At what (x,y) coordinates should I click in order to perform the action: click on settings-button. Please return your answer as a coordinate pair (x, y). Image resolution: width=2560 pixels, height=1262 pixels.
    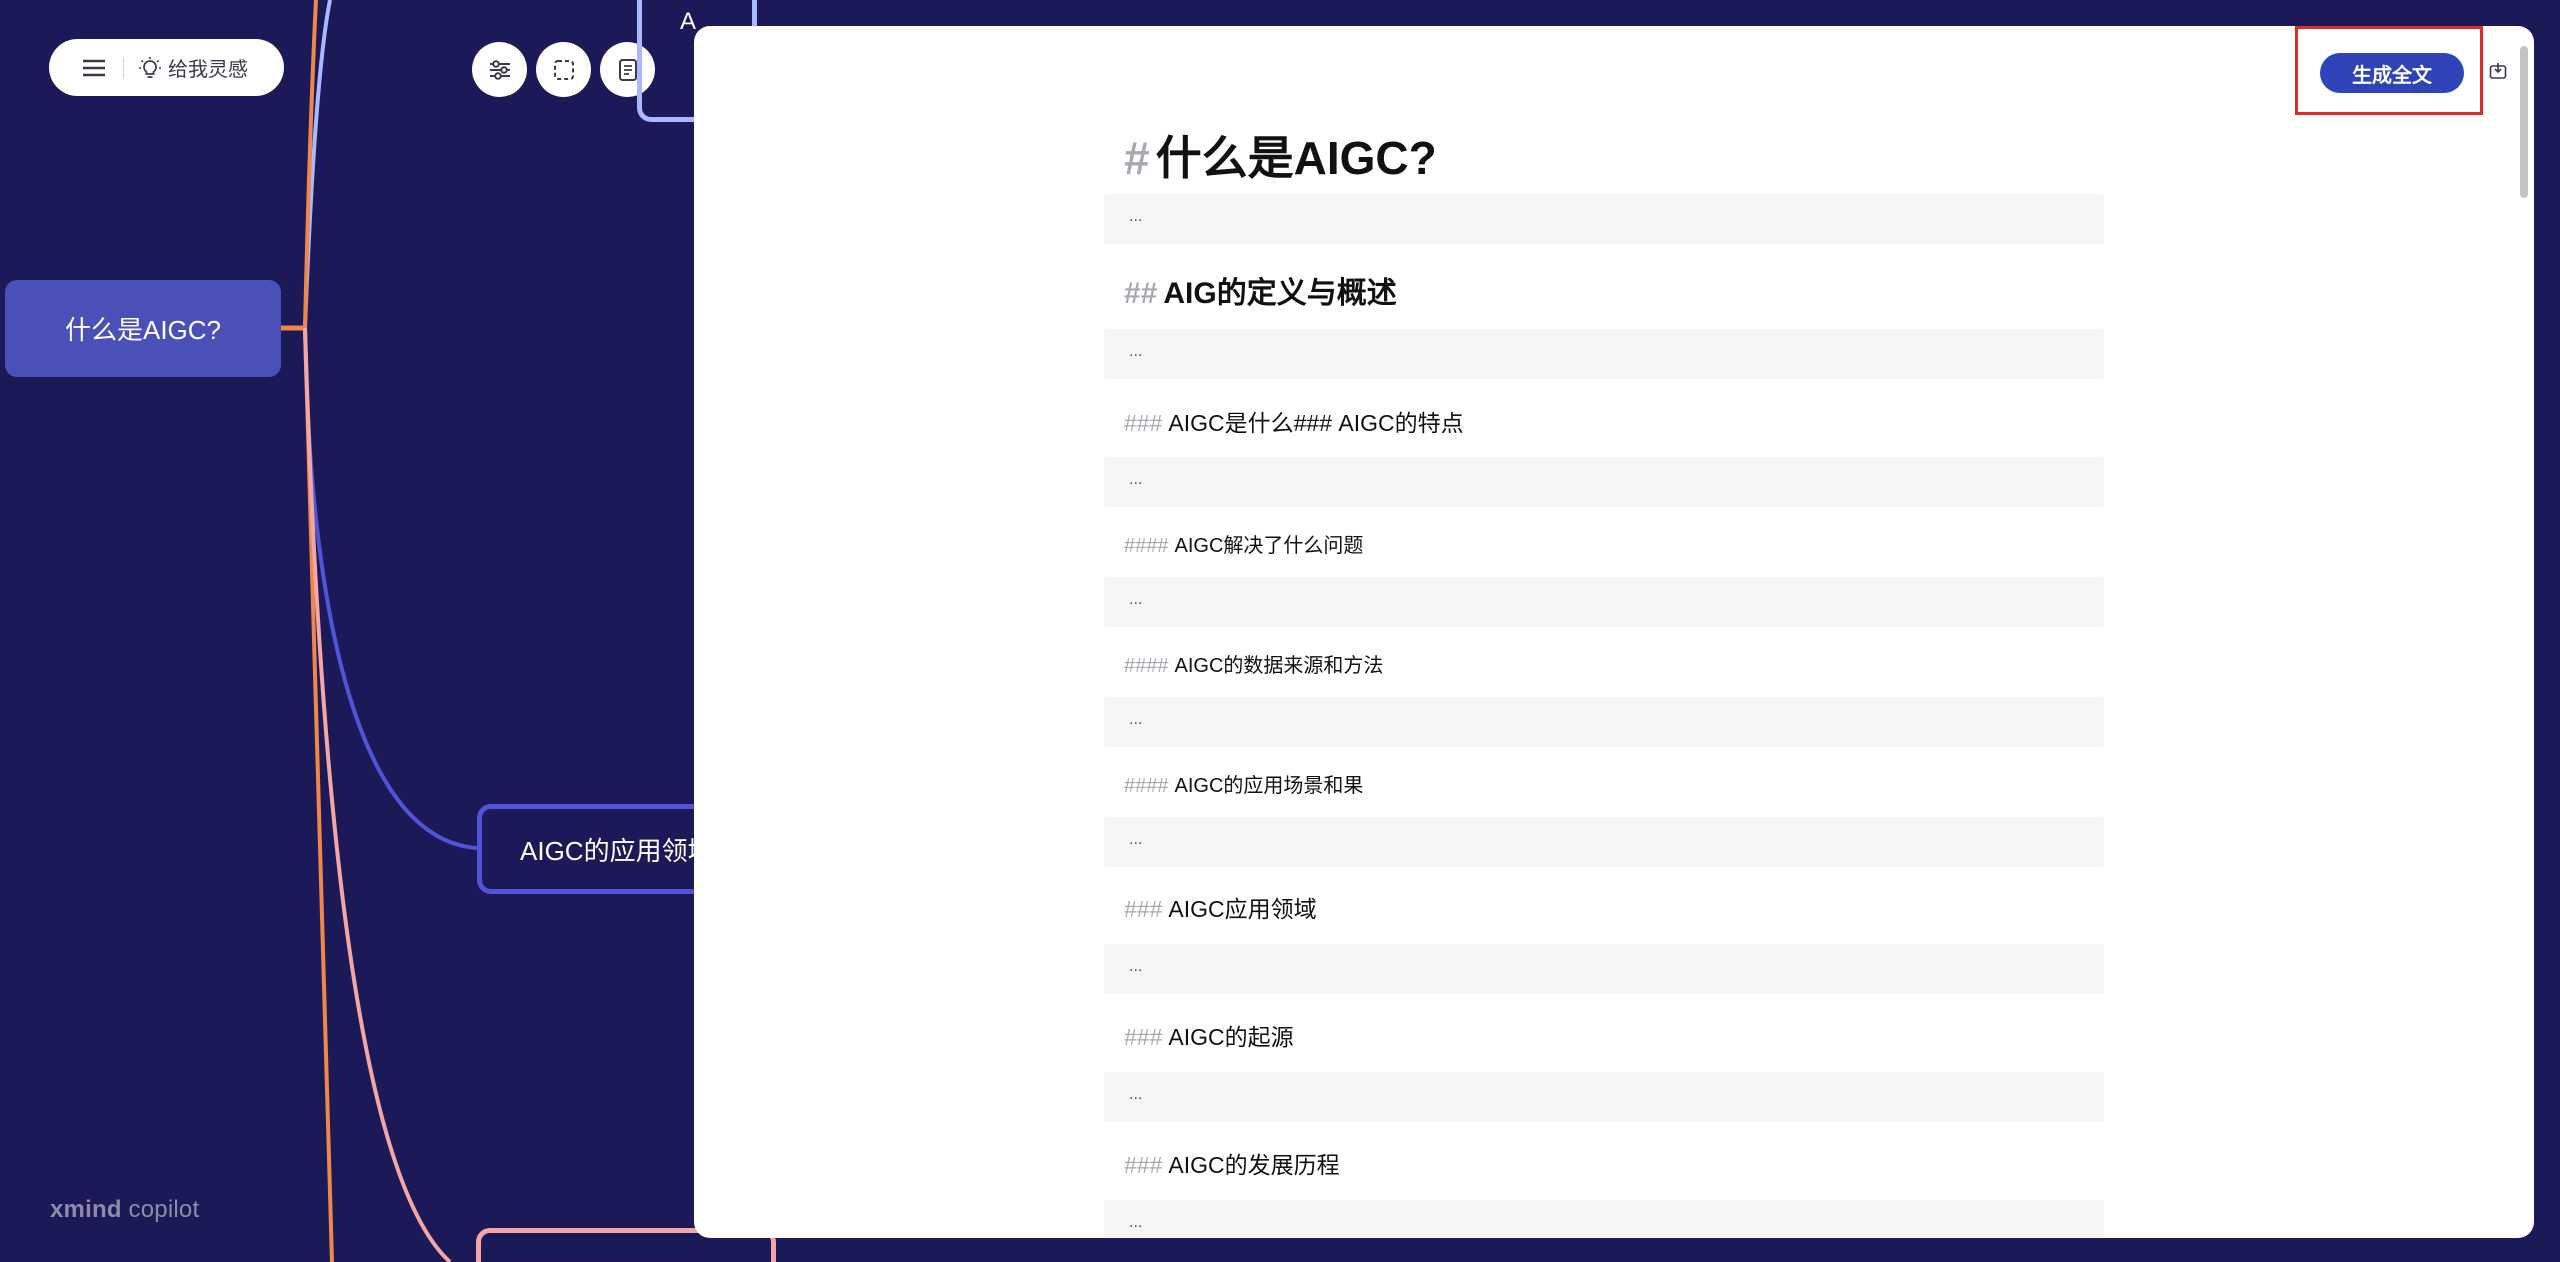
    Looking at the image, I should click on (499, 69).